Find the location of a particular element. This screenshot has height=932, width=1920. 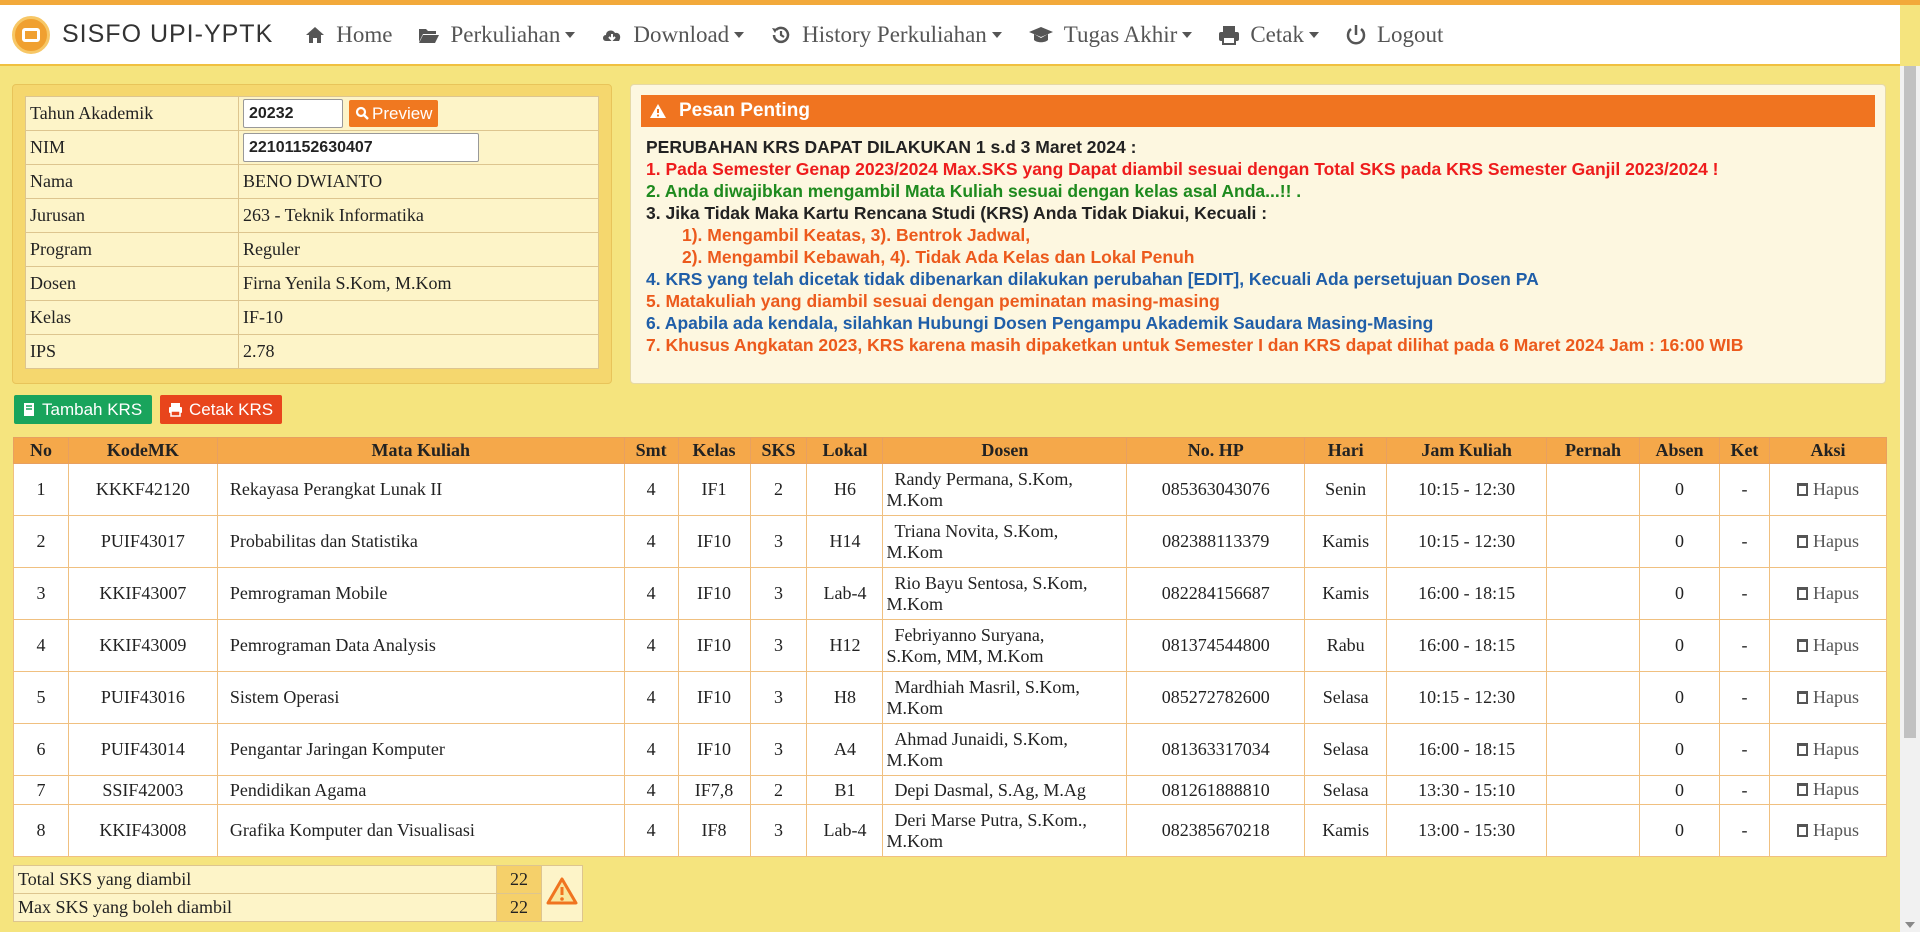

total-sks-label: Total SKS yang diambil is located at coordinates (255, 879).